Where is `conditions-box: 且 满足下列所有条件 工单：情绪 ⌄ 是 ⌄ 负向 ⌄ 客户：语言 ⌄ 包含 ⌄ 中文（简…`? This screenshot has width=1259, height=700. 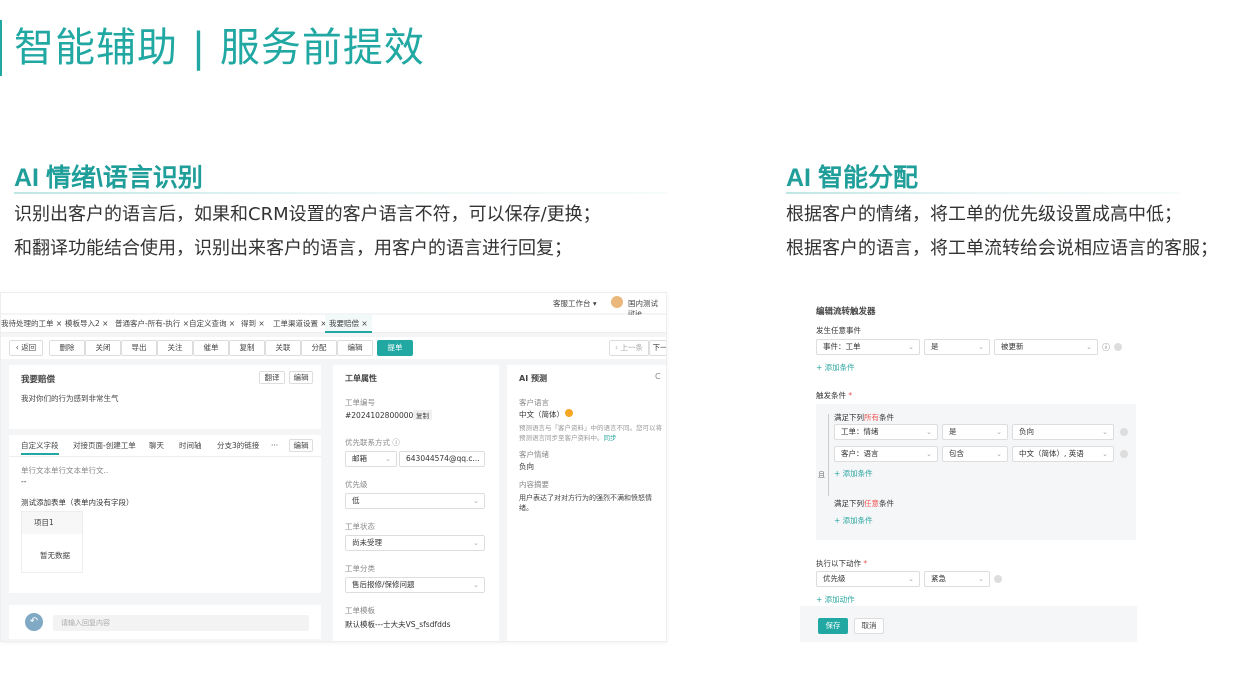 conditions-box: 且 满足下列所有条件 工单：情绪 ⌄ 是 ⌄ 负向 ⌄ 客户：语言 ⌄ 包含 ⌄ 中文（简… is located at coordinates (976, 472).